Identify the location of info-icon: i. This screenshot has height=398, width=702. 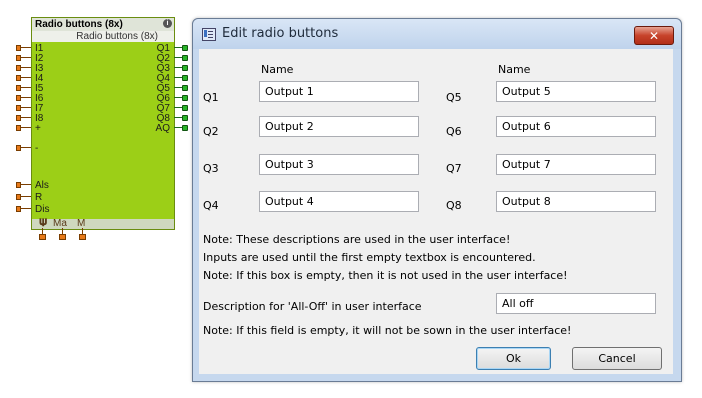
(167, 23).